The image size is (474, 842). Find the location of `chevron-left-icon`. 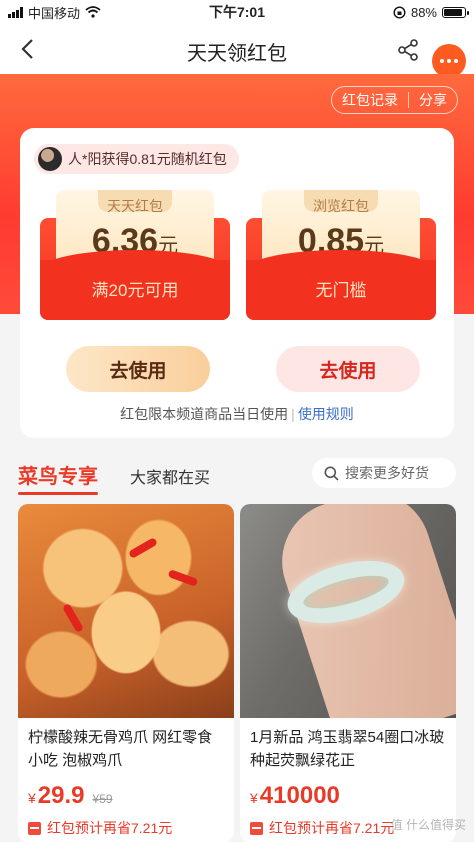

chevron-left-icon is located at coordinates (27, 49).